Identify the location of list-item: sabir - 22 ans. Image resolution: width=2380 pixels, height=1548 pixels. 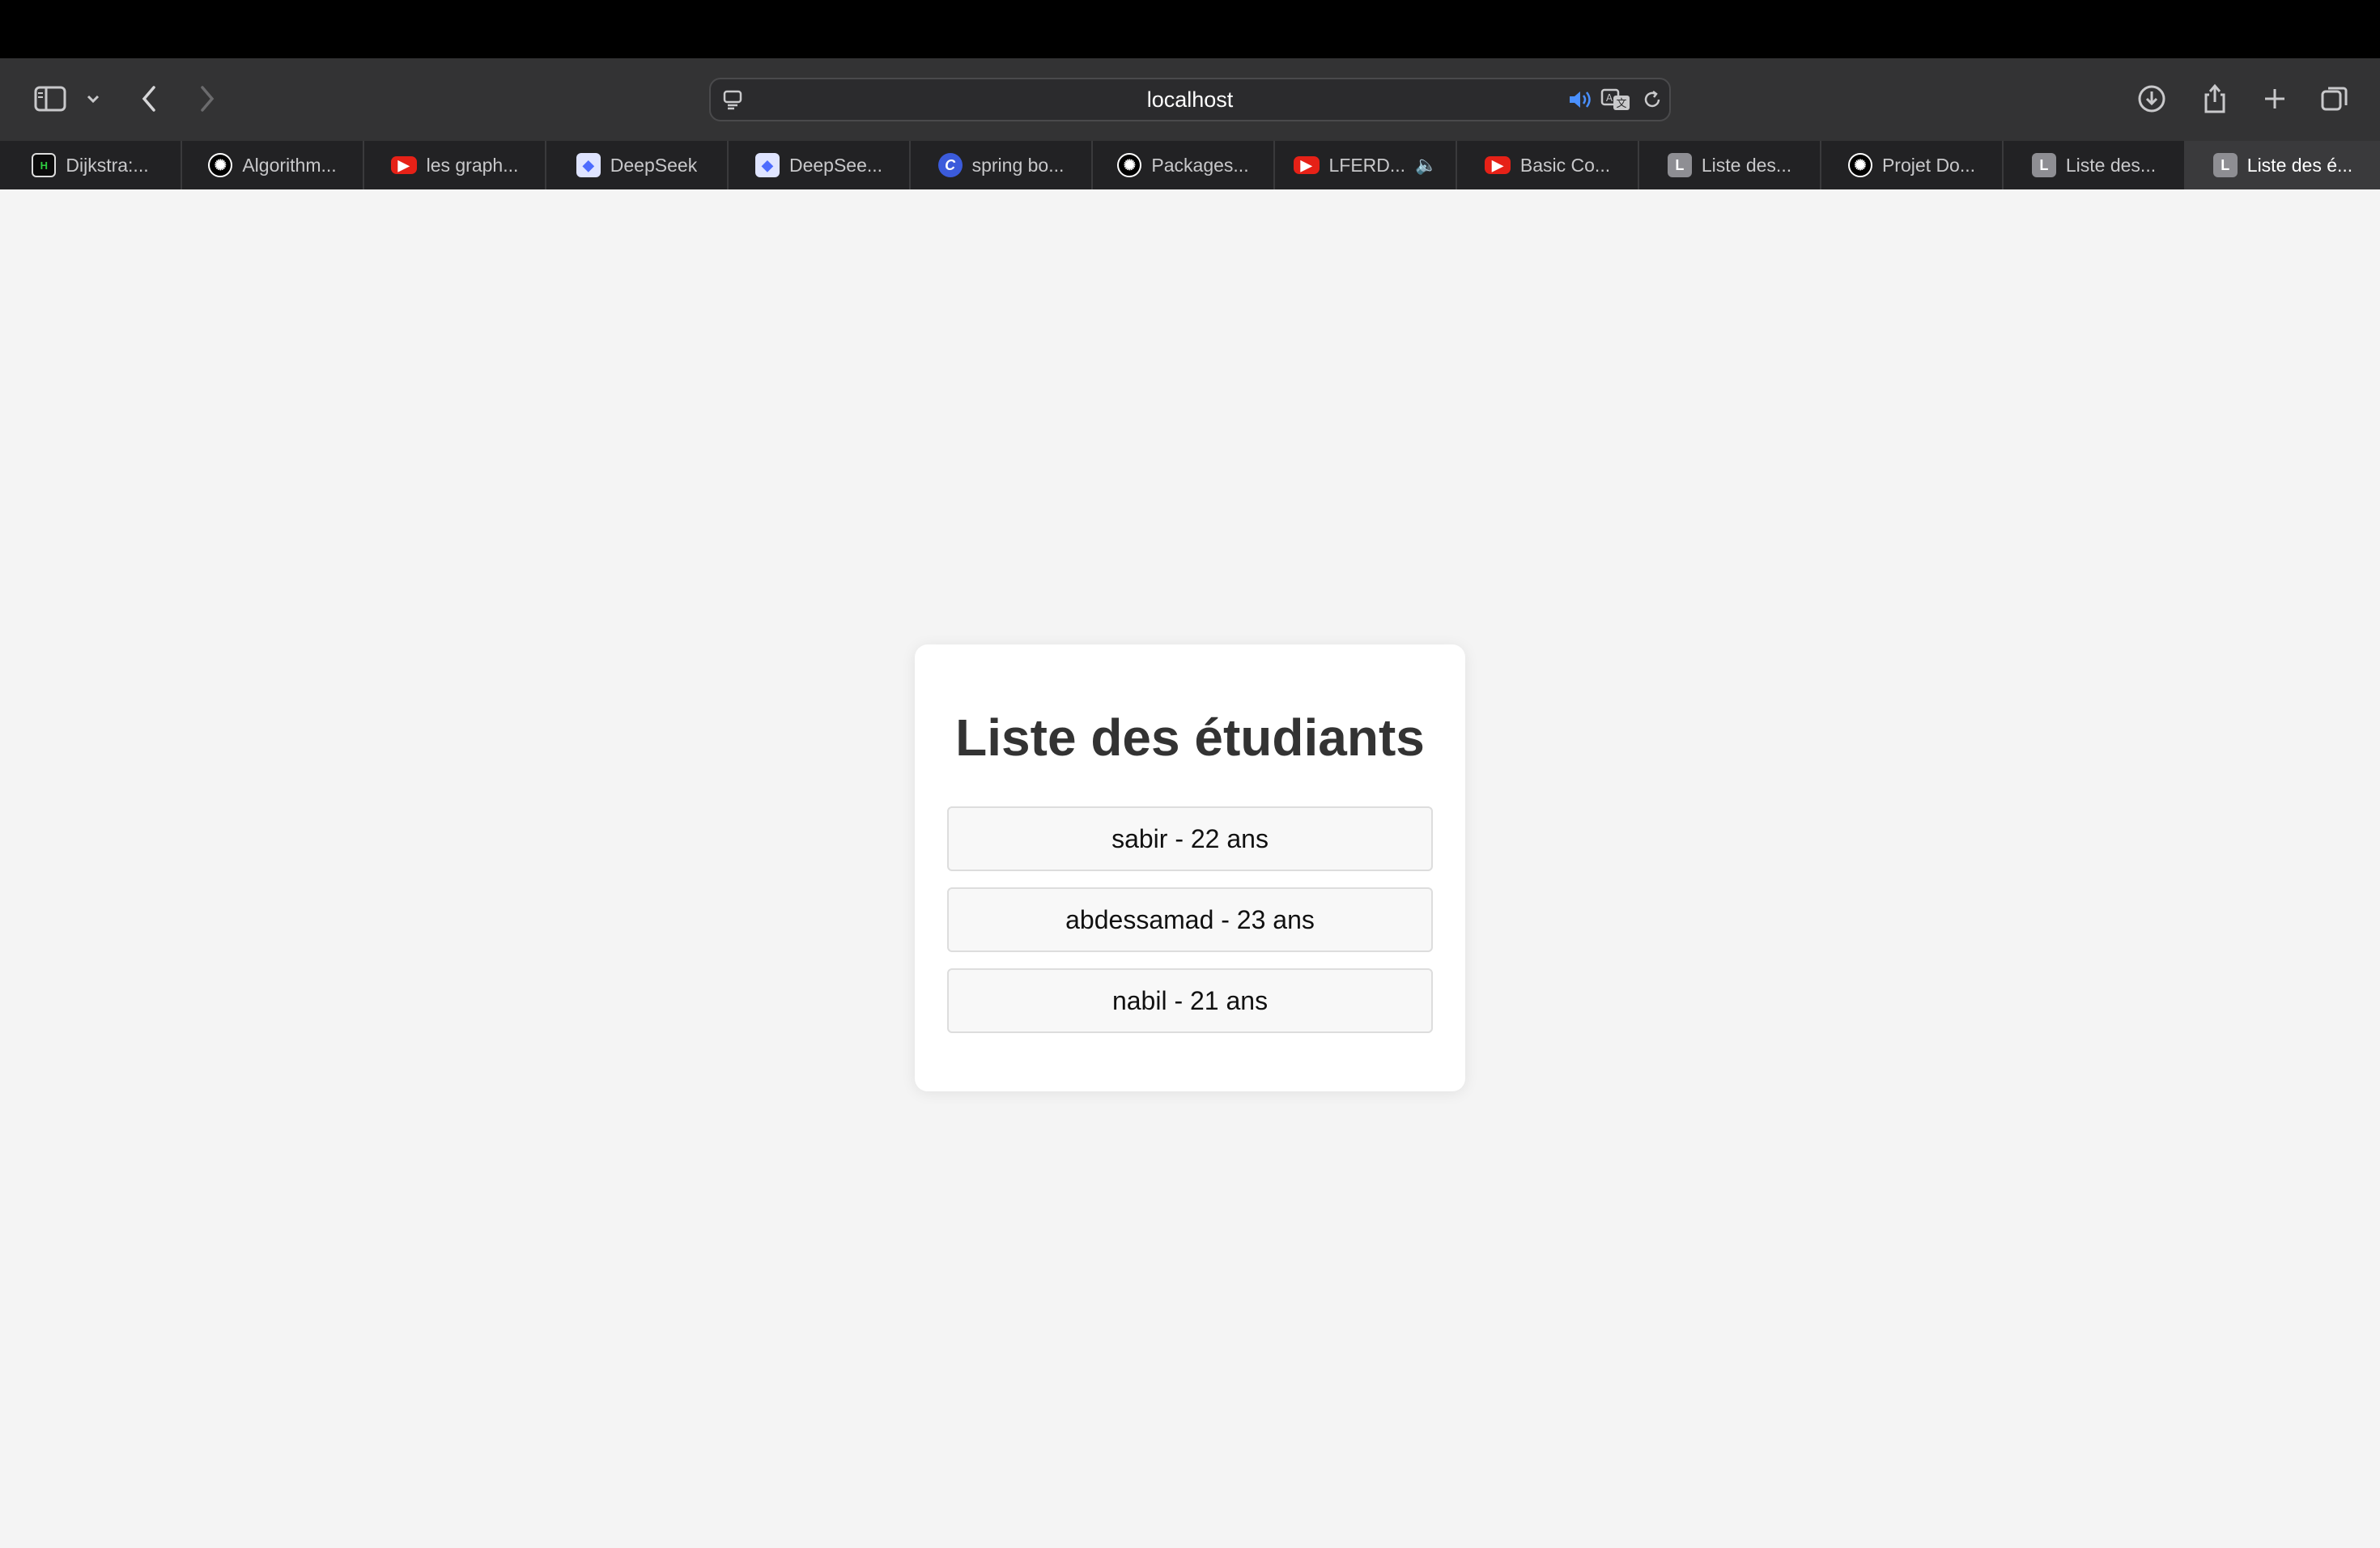
(1190, 839).